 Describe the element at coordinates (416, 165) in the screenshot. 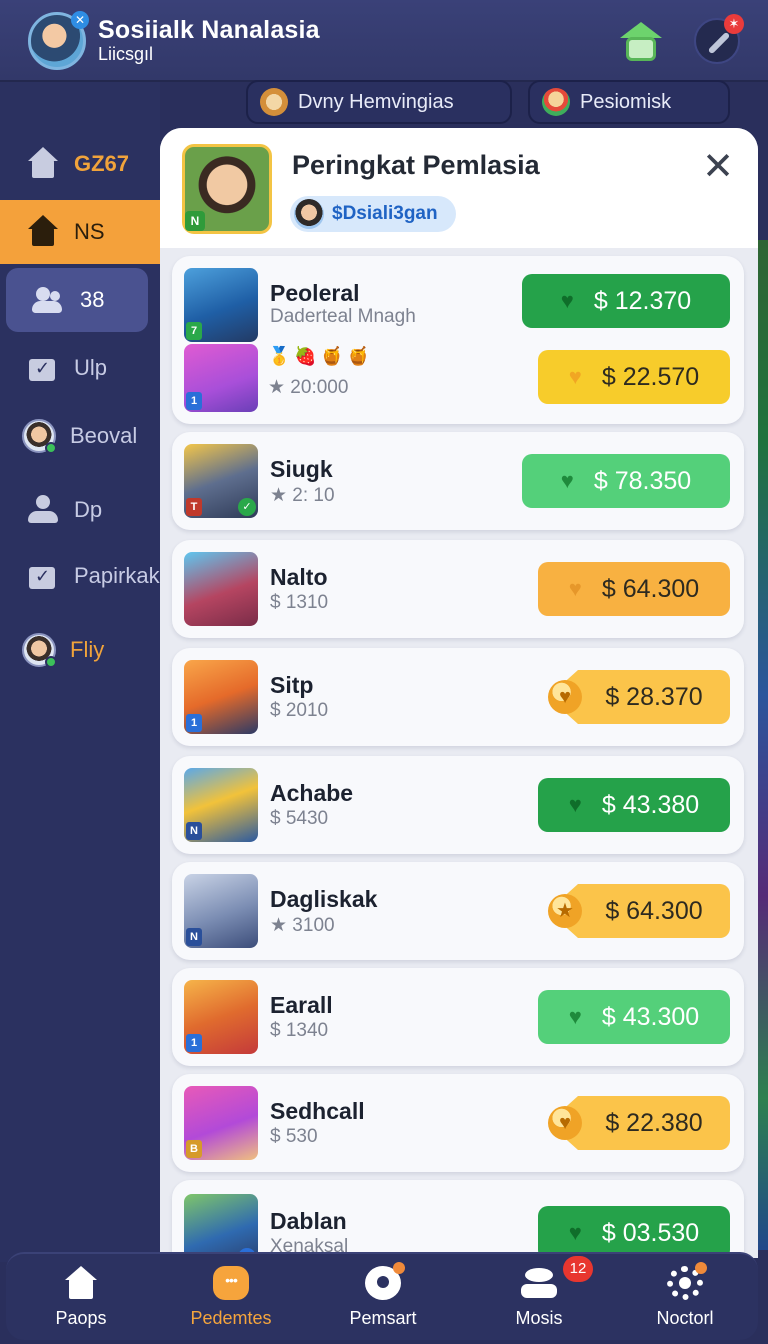

I see `panel-title: Peringkat Pemlasia` at that location.